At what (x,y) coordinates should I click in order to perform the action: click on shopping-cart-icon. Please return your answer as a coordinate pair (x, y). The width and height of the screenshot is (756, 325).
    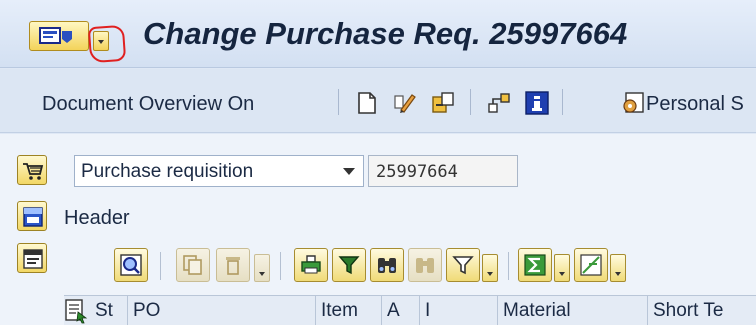
    Looking at the image, I should click on (33, 171).